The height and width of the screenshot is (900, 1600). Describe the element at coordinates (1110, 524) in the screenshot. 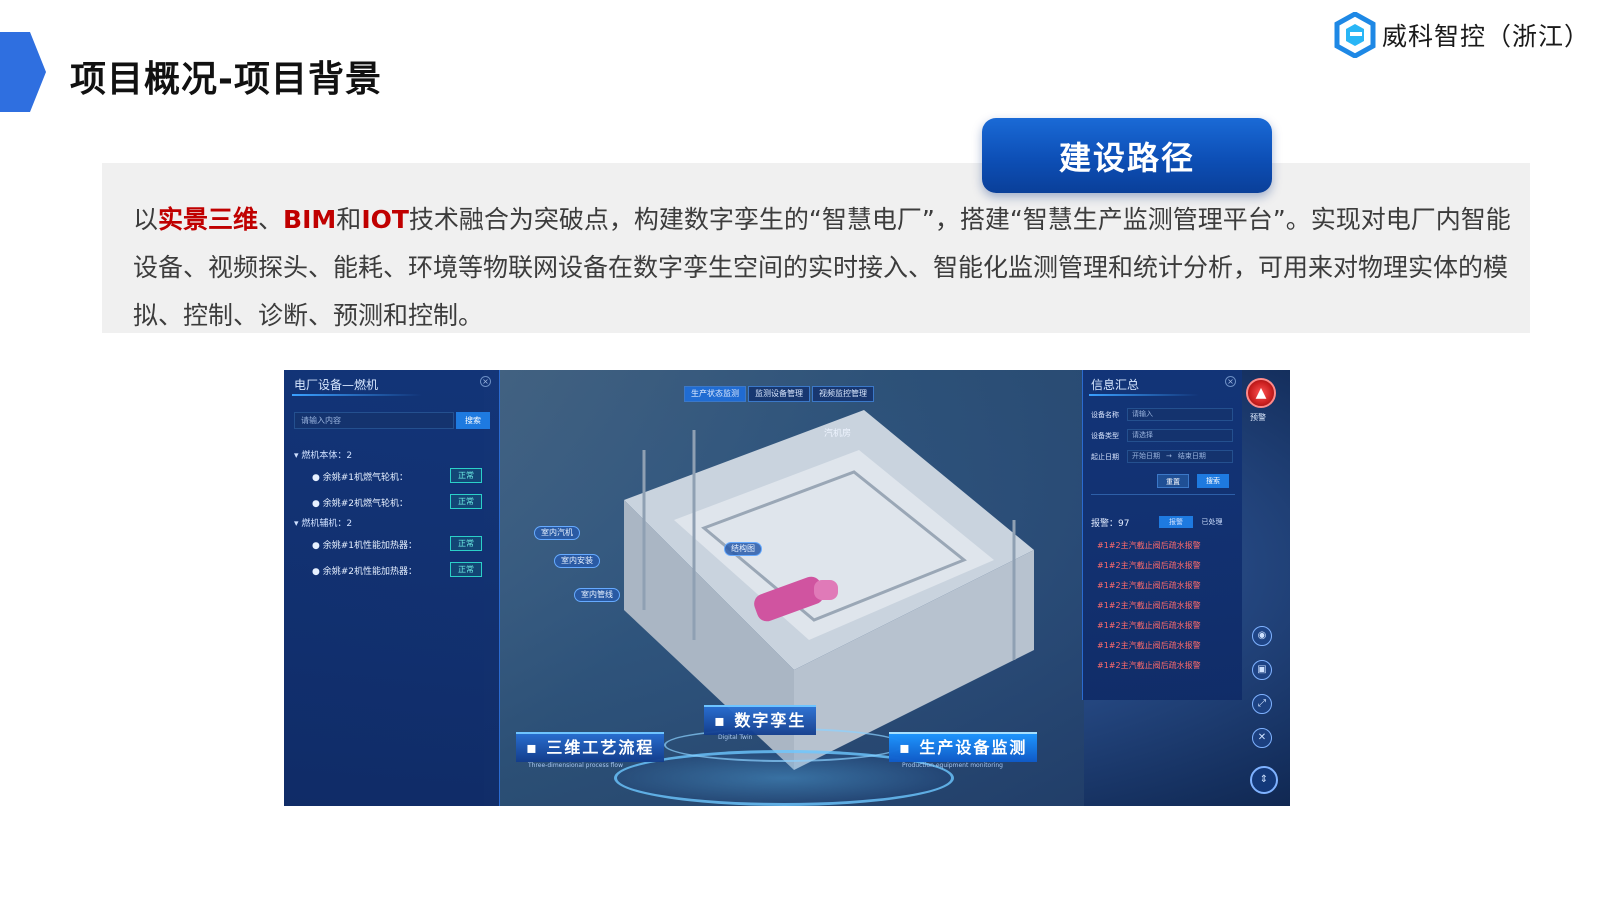

I see `alarm-count: 报警：97` at that location.